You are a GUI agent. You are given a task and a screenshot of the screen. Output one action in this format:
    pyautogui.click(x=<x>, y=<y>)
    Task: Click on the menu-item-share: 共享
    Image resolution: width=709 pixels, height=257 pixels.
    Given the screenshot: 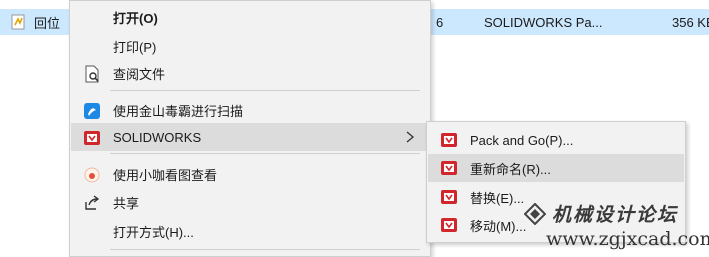 What is the action you would take?
    pyautogui.click(x=250, y=202)
    